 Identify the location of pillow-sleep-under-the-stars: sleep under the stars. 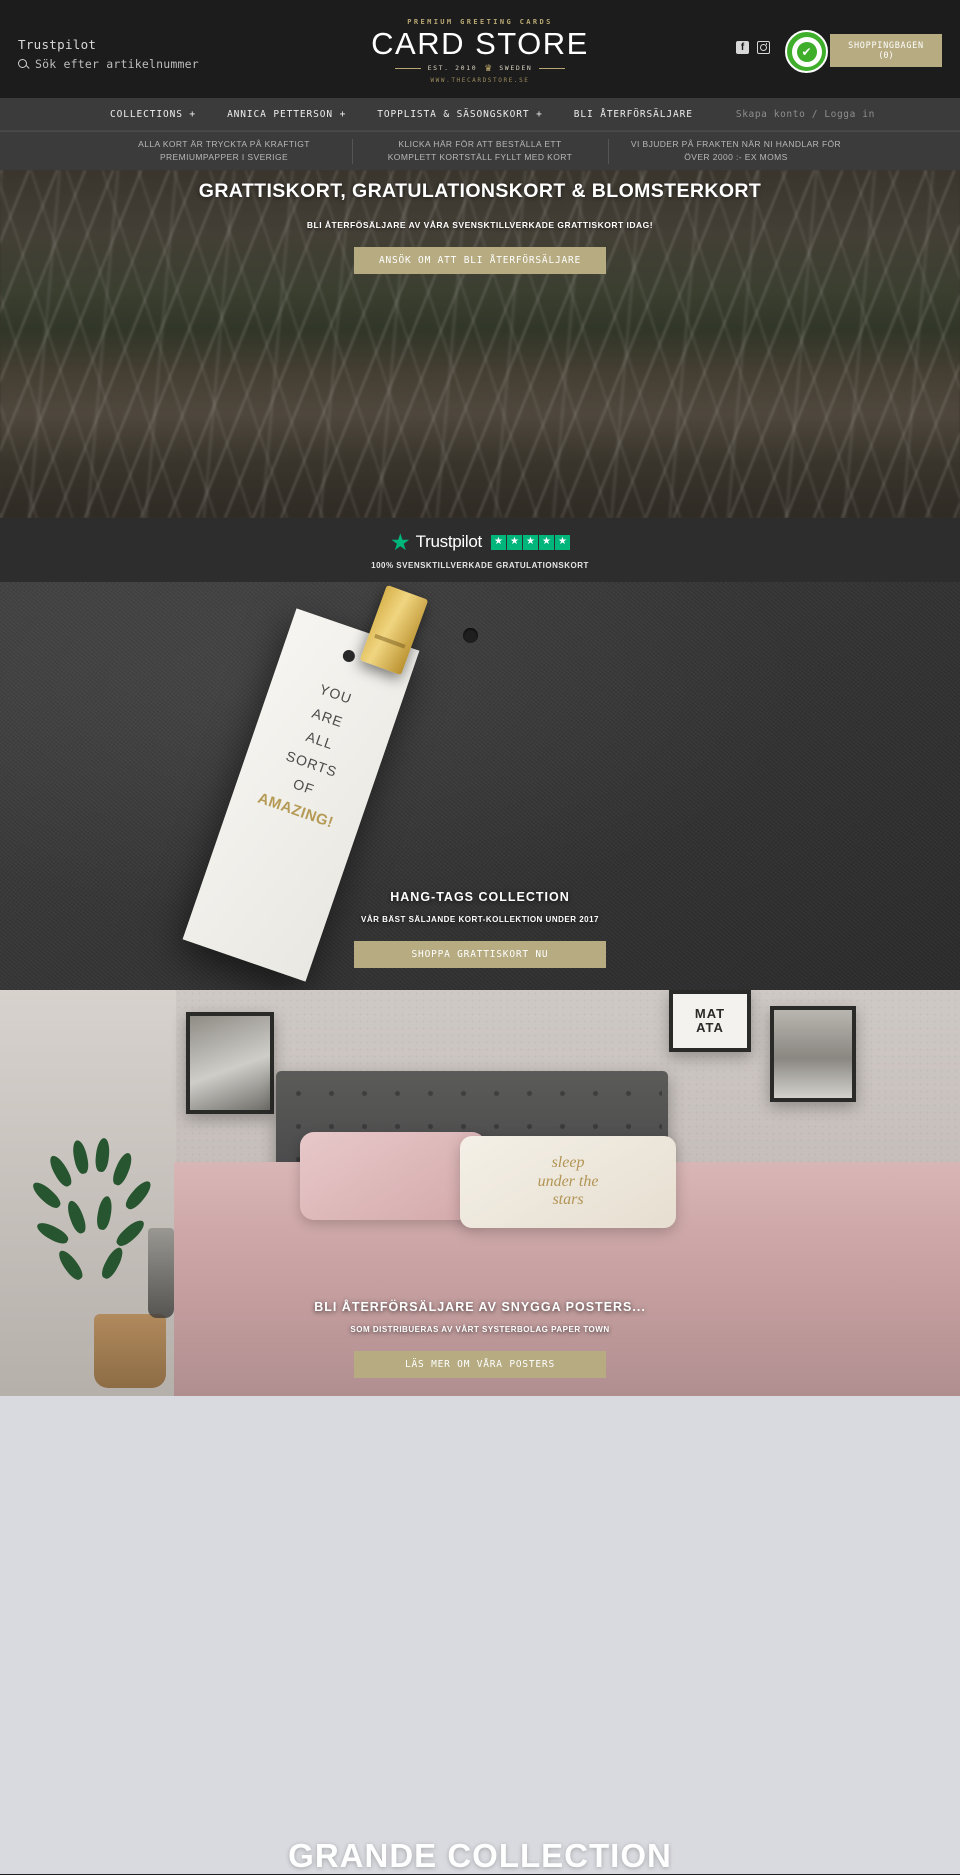
(568, 1182).